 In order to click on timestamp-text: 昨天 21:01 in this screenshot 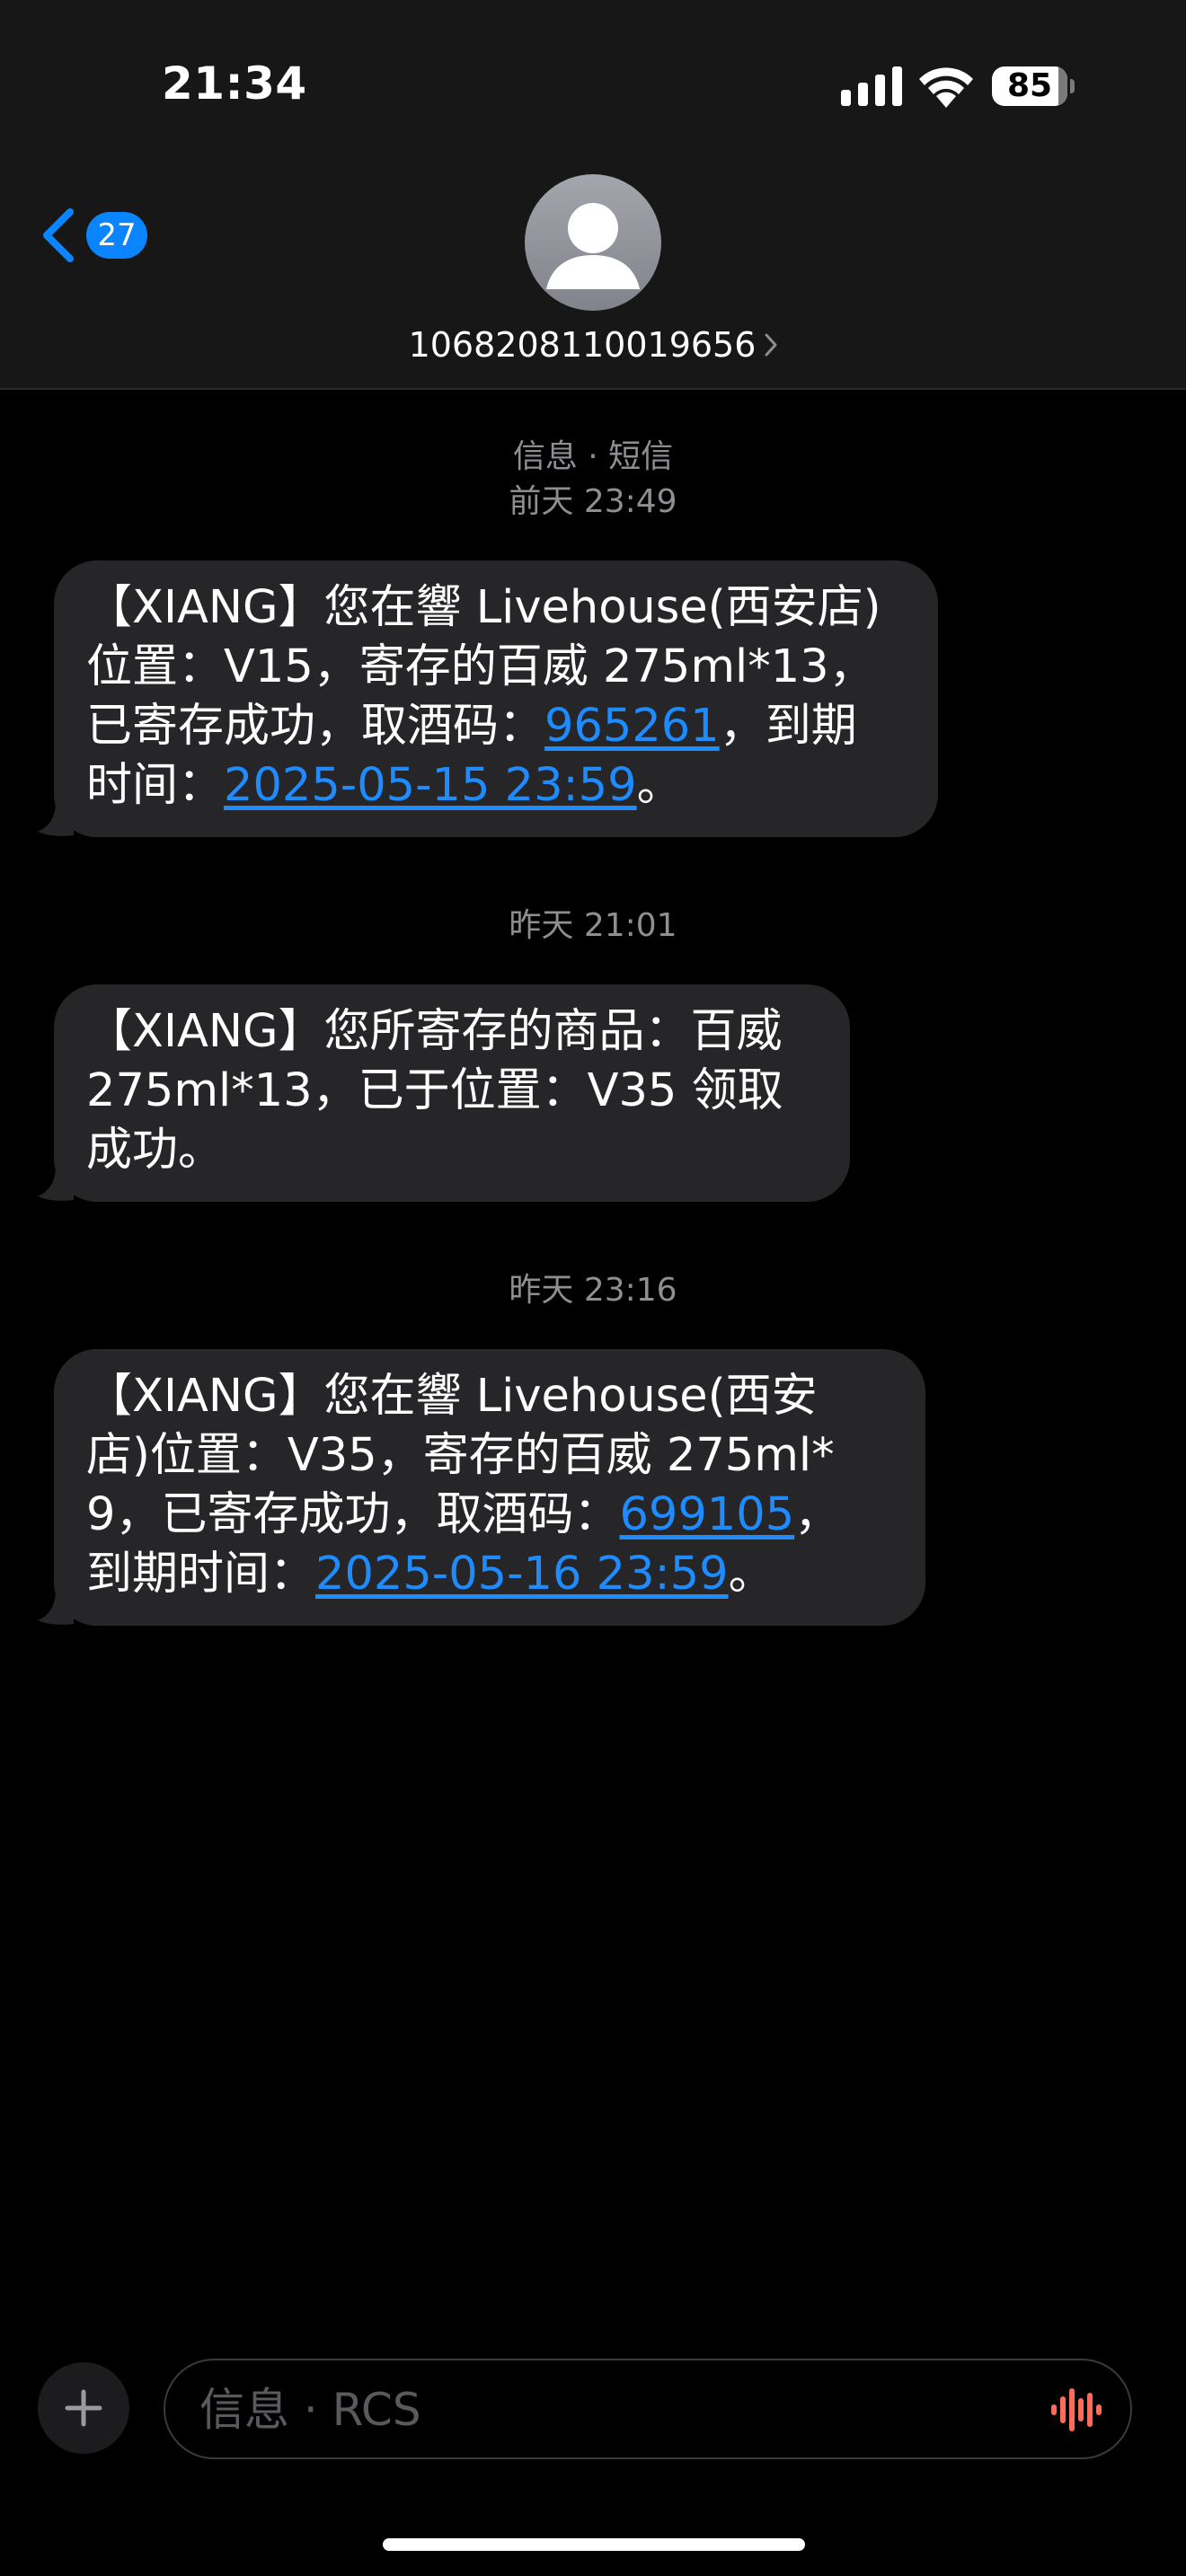, I will do `click(593, 925)`.